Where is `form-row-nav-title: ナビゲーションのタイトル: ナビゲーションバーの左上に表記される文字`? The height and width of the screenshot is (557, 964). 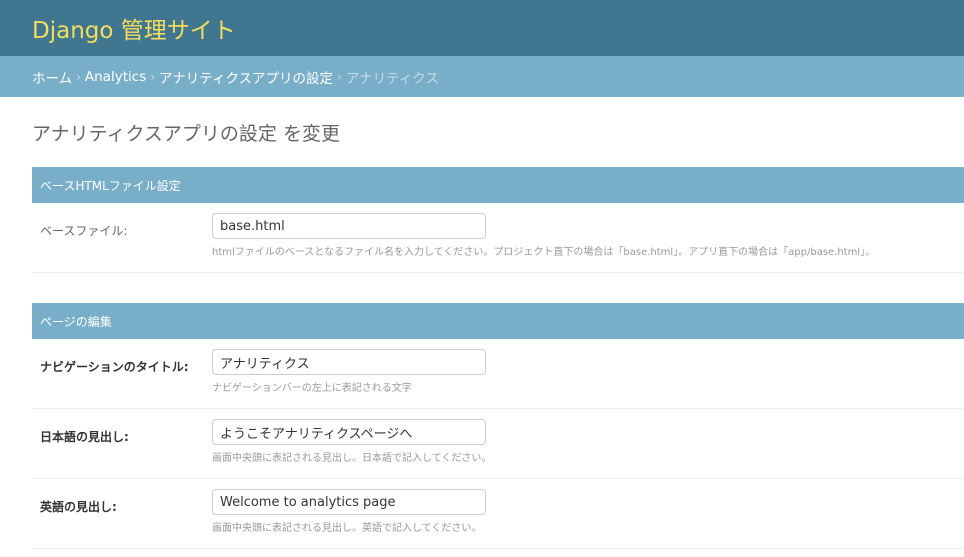
form-row-nav-title: ナビゲーションのタイトル: ナビゲーションバーの左上に表記される文字 is located at coordinates (498, 374).